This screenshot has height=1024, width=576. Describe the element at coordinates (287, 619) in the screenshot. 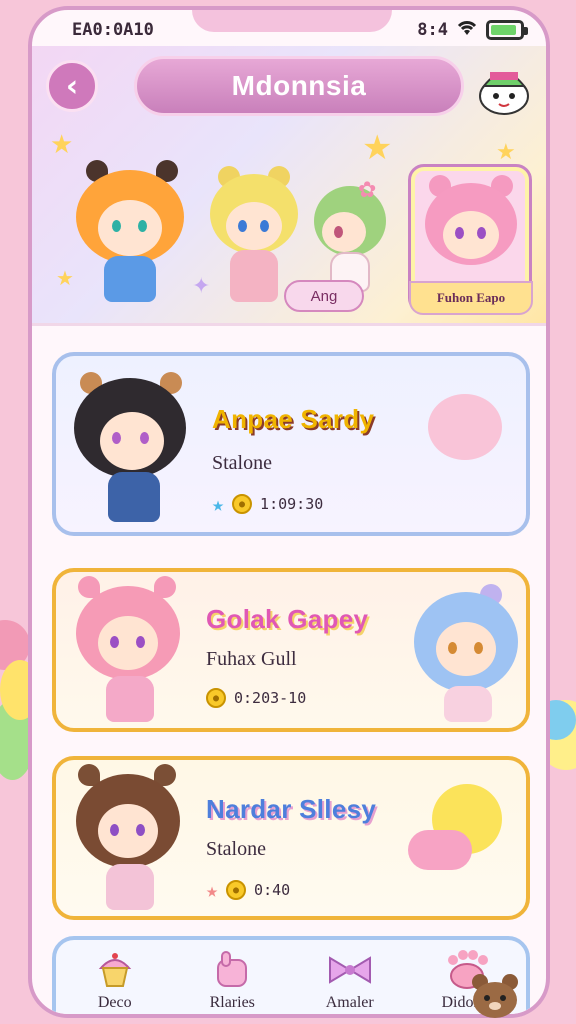

I see `character-name: Golak Gapey` at that location.